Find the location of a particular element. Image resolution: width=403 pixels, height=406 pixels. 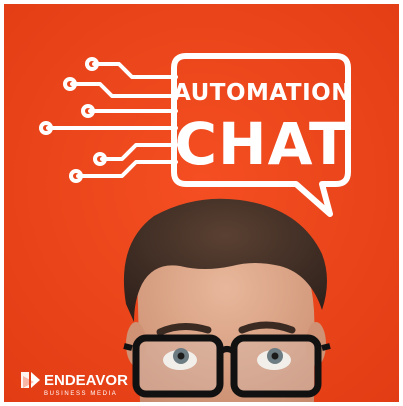

brand-name: ENDEAVOR is located at coordinates (86, 380).